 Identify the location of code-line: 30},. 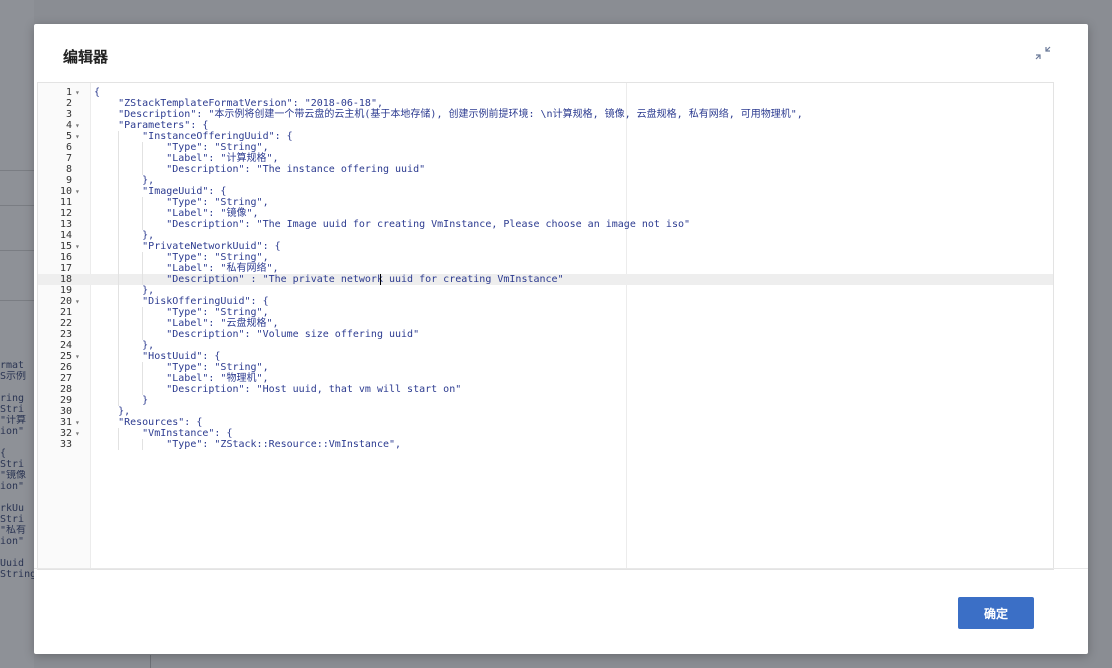
(545, 411).